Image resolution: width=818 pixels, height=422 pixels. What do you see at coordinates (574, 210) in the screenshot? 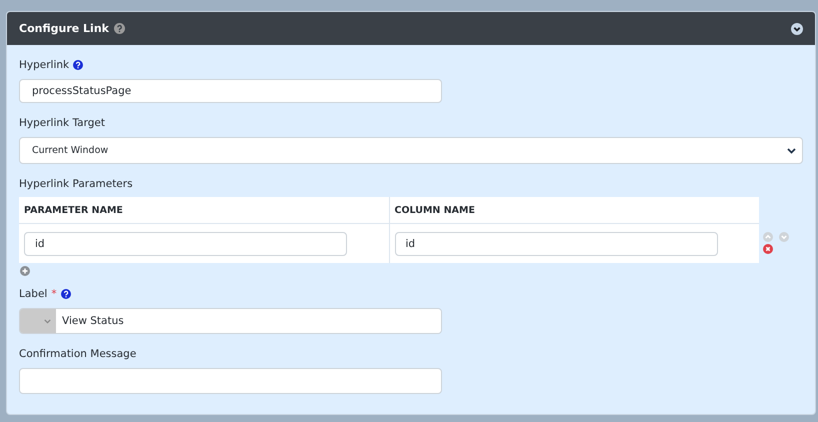
I see `column-header: COLUMN NAME` at bounding box center [574, 210].